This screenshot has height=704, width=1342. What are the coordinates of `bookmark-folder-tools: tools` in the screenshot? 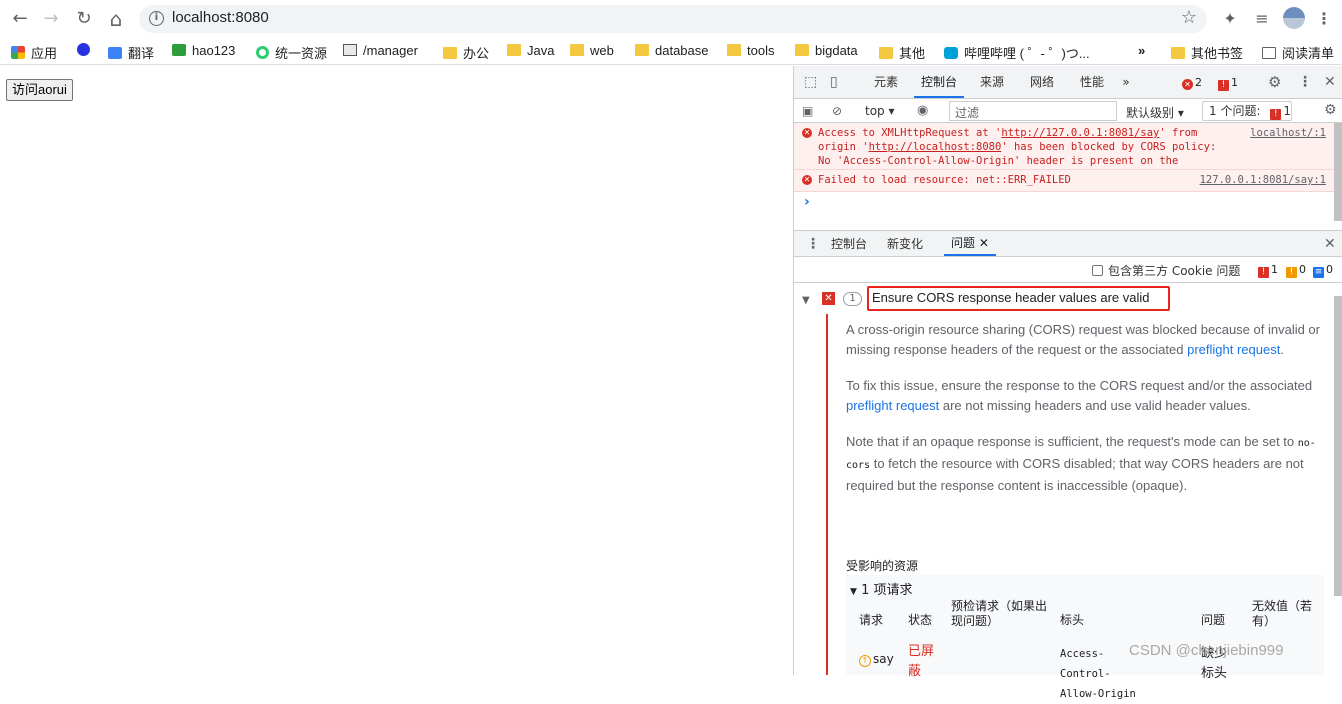 It's located at (750, 52).